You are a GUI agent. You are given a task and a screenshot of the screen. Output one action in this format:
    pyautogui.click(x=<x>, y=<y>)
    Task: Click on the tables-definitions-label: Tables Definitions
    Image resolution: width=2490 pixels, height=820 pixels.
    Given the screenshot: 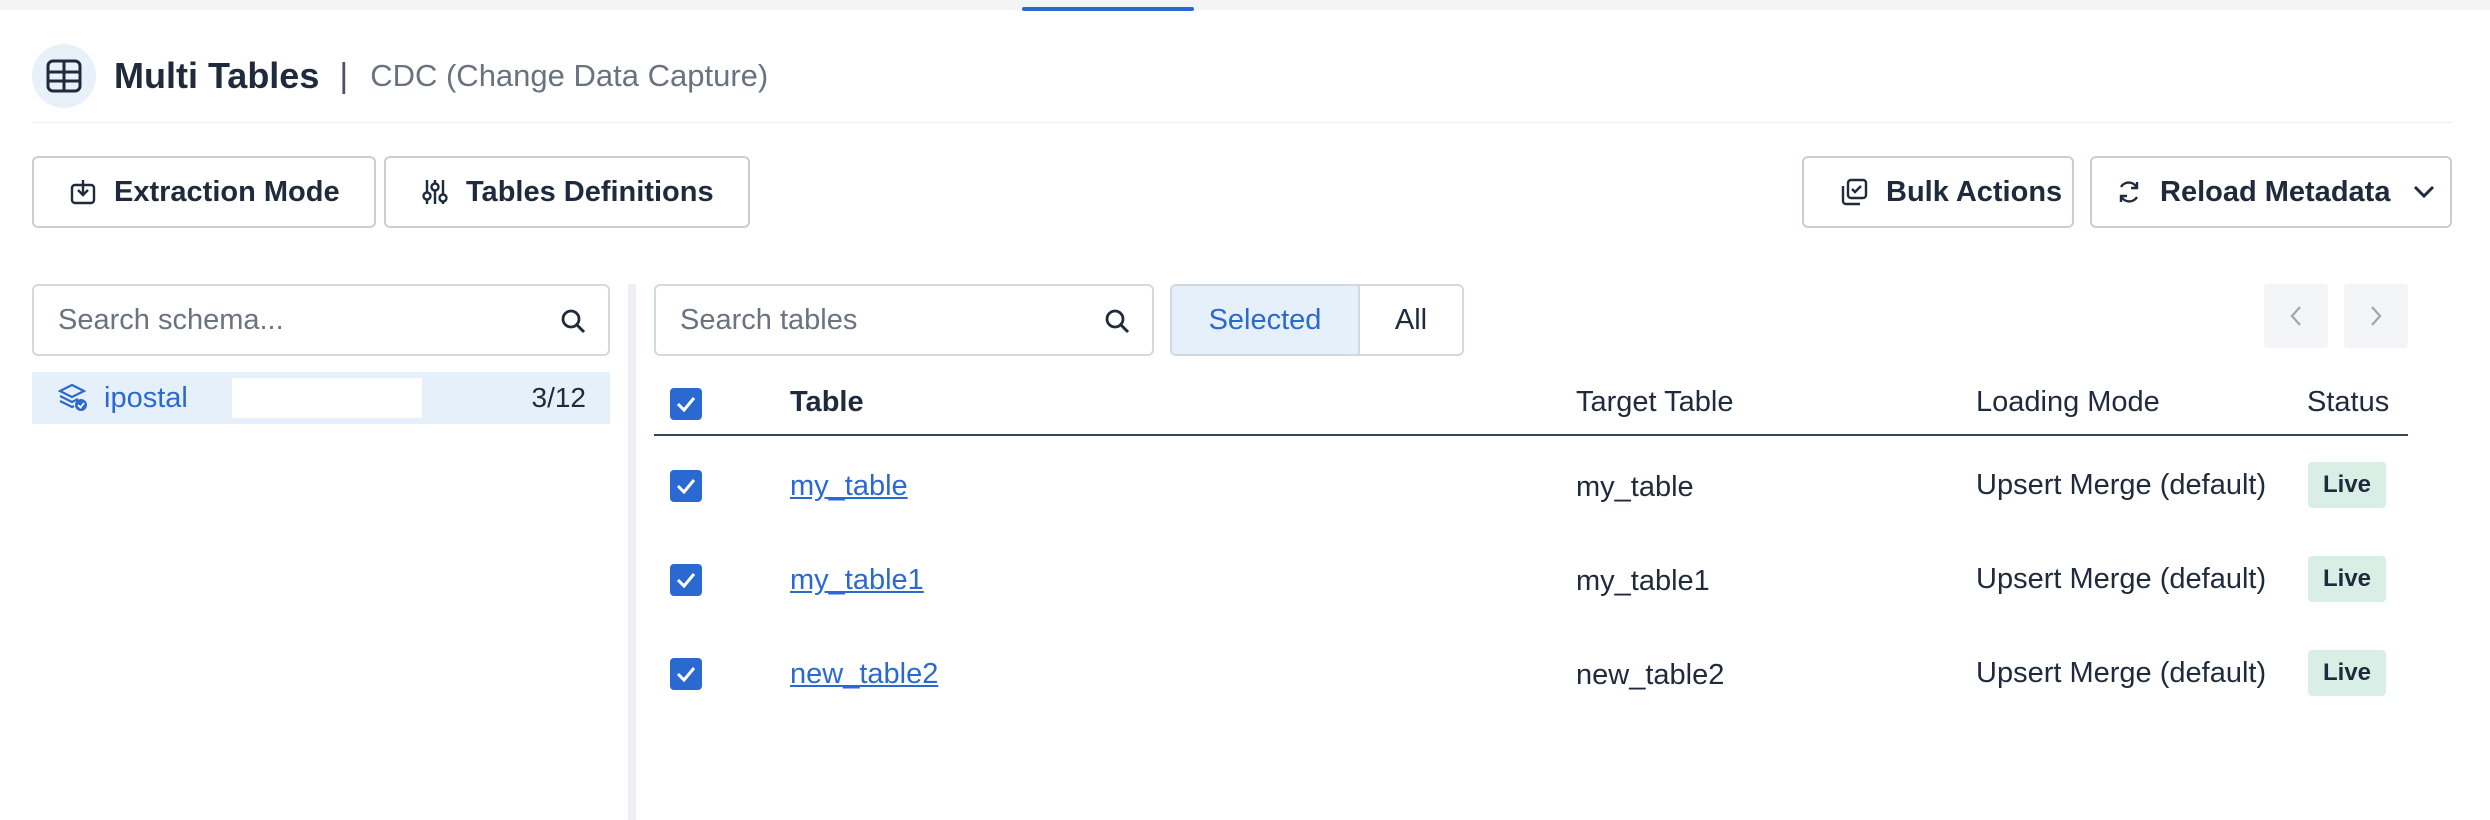 What is the action you would take?
    pyautogui.click(x=590, y=191)
    